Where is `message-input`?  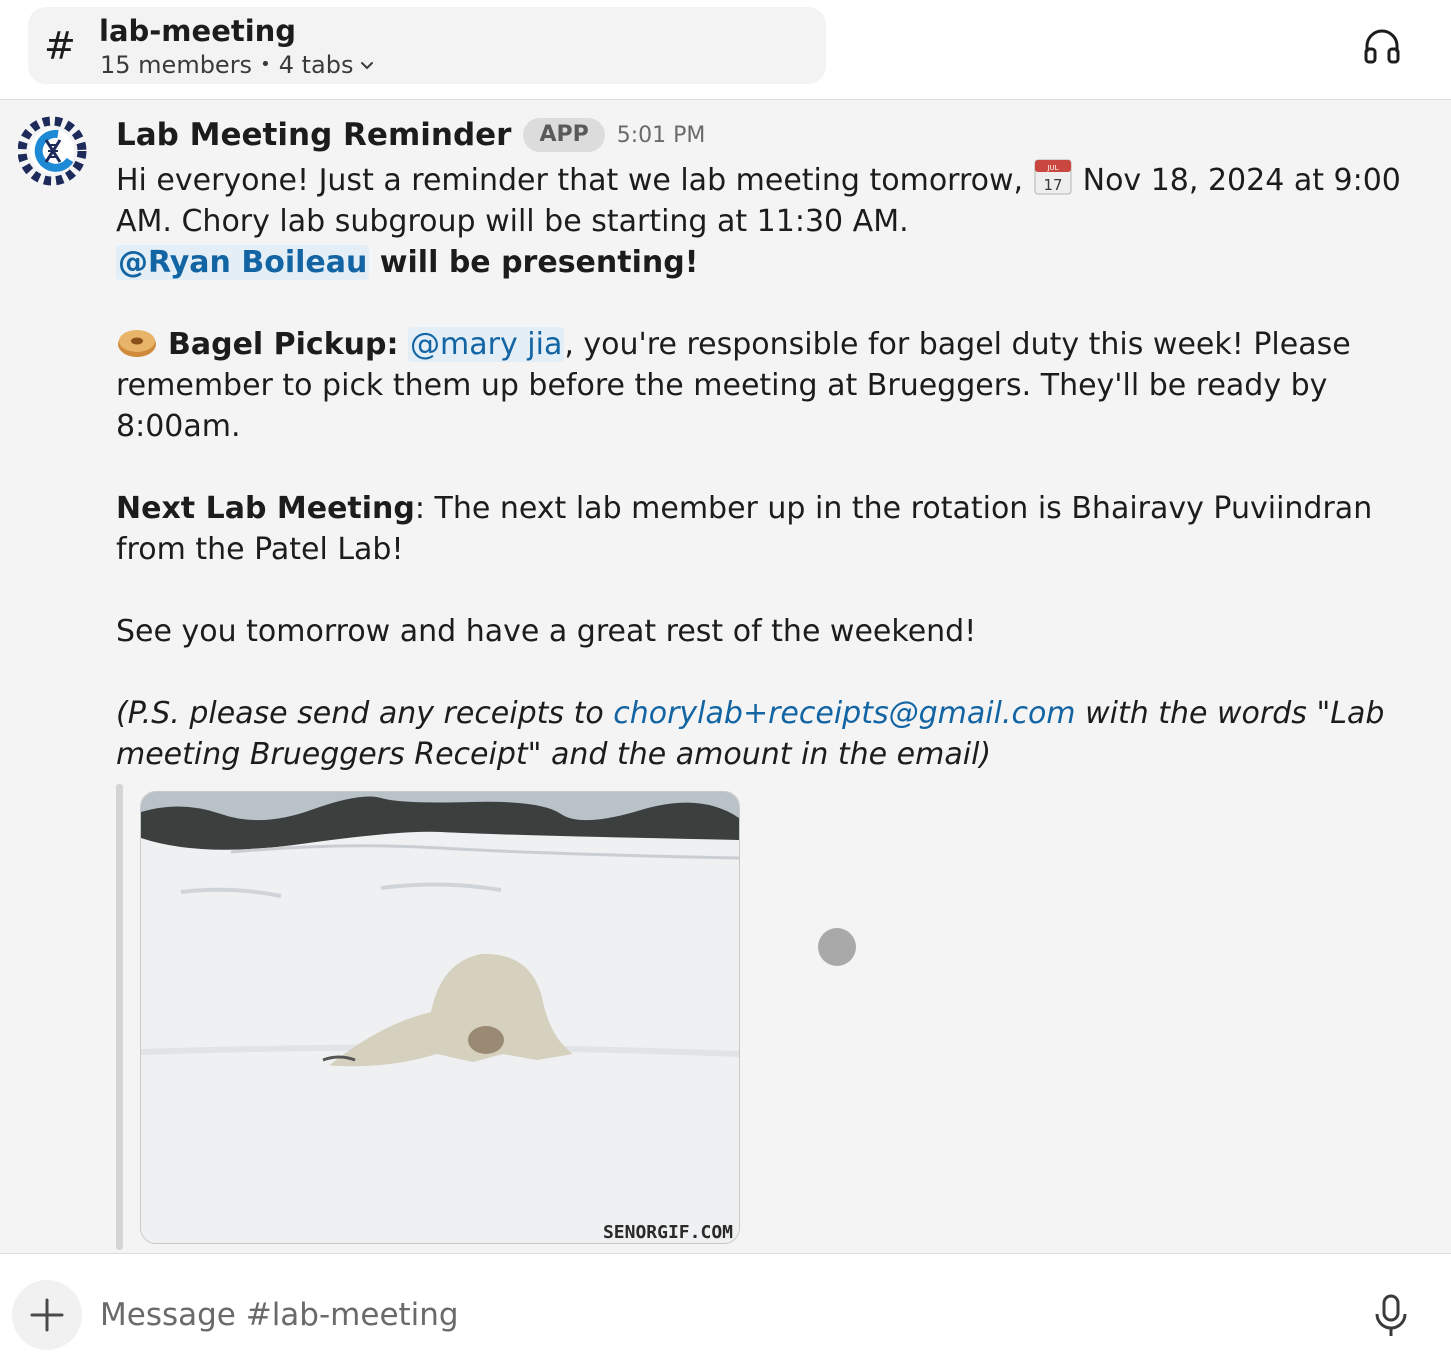
message-input is located at coordinates (700, 1315).